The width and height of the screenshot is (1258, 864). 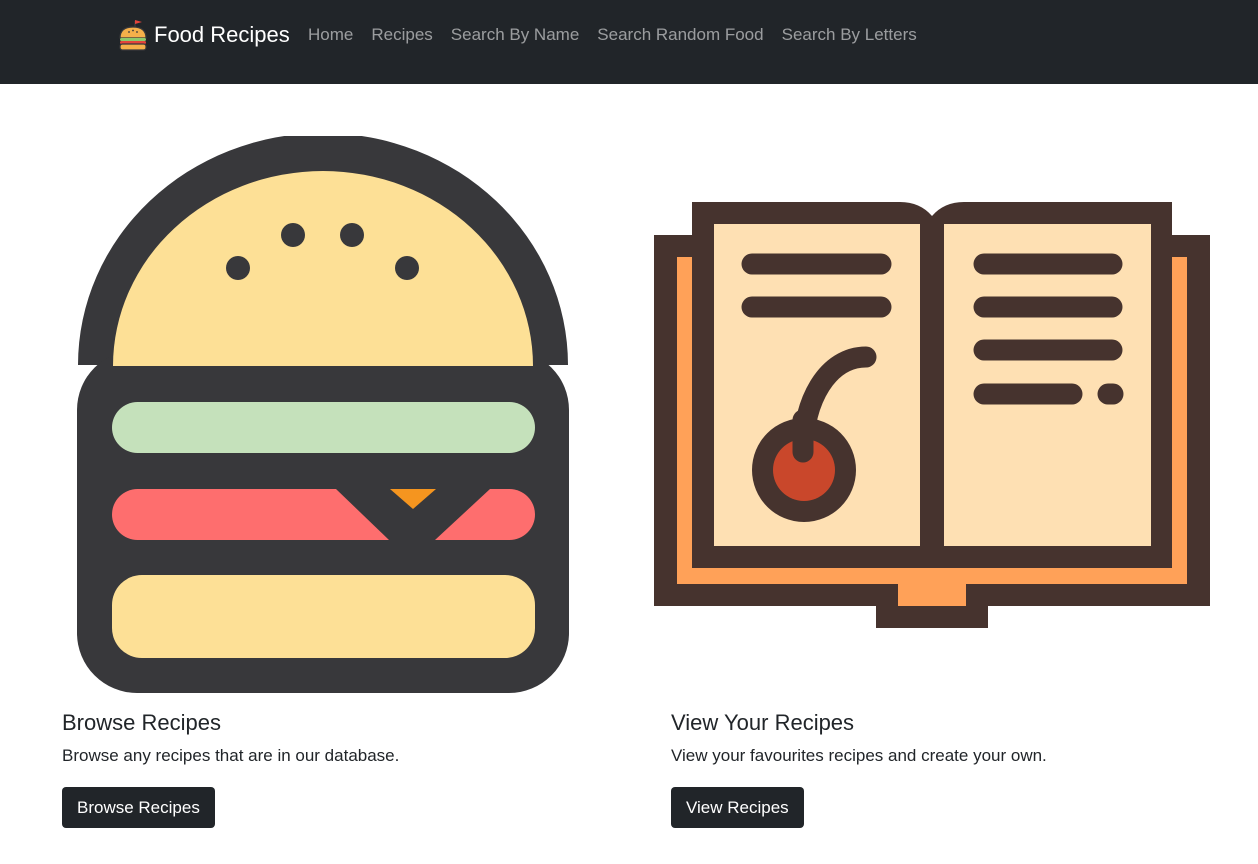 I want to click on nav-link-search-by-name: Search By Name, so click(x=515, y=35).